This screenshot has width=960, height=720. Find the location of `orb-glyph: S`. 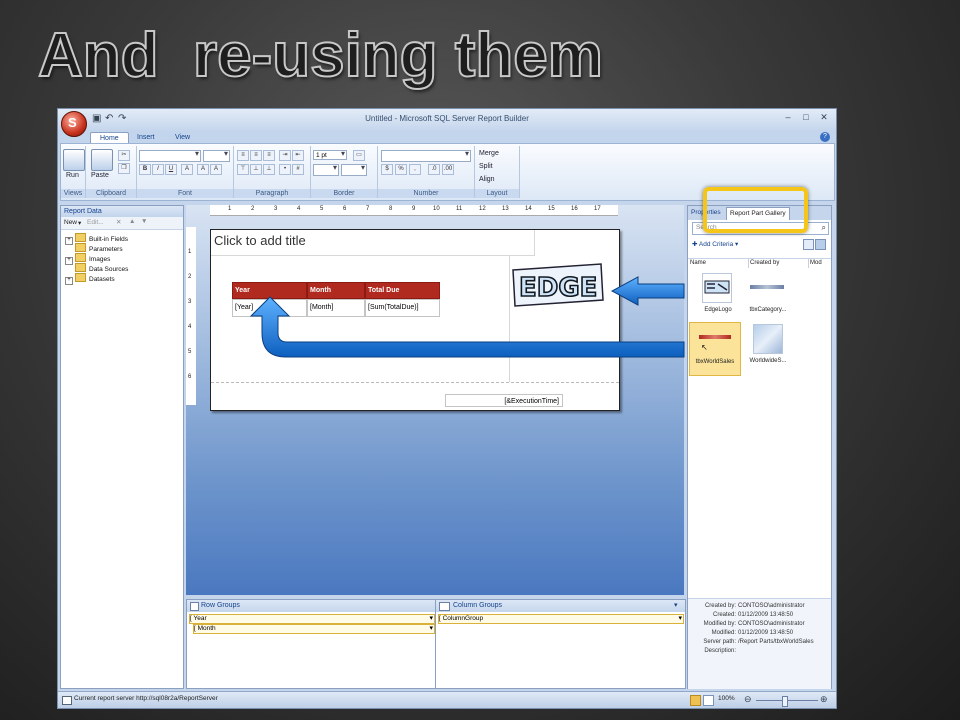

orb-glyph: S is located at coordinates (72, 122).